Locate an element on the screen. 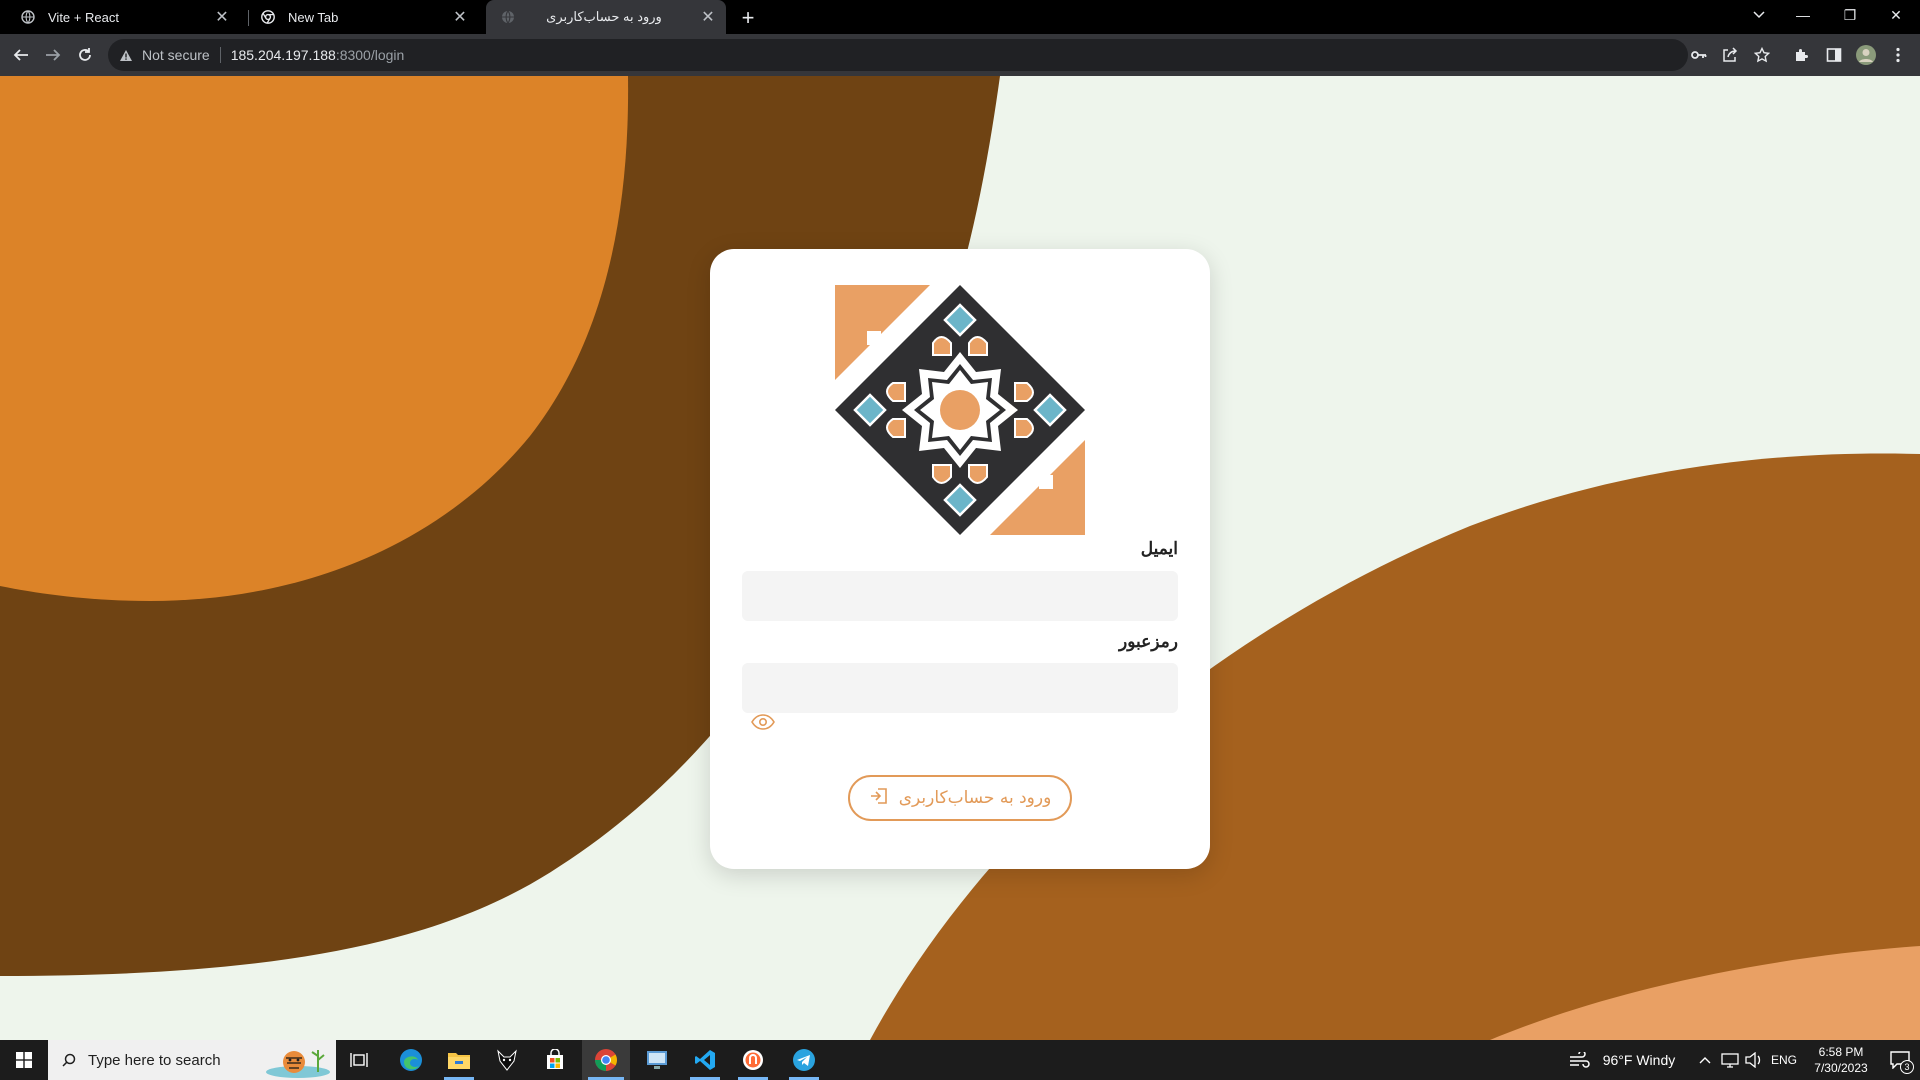 This screenshot has width=1920, height=1080. login-button: ورود به حساب‌کاربری is located at coordinates (960, 798).